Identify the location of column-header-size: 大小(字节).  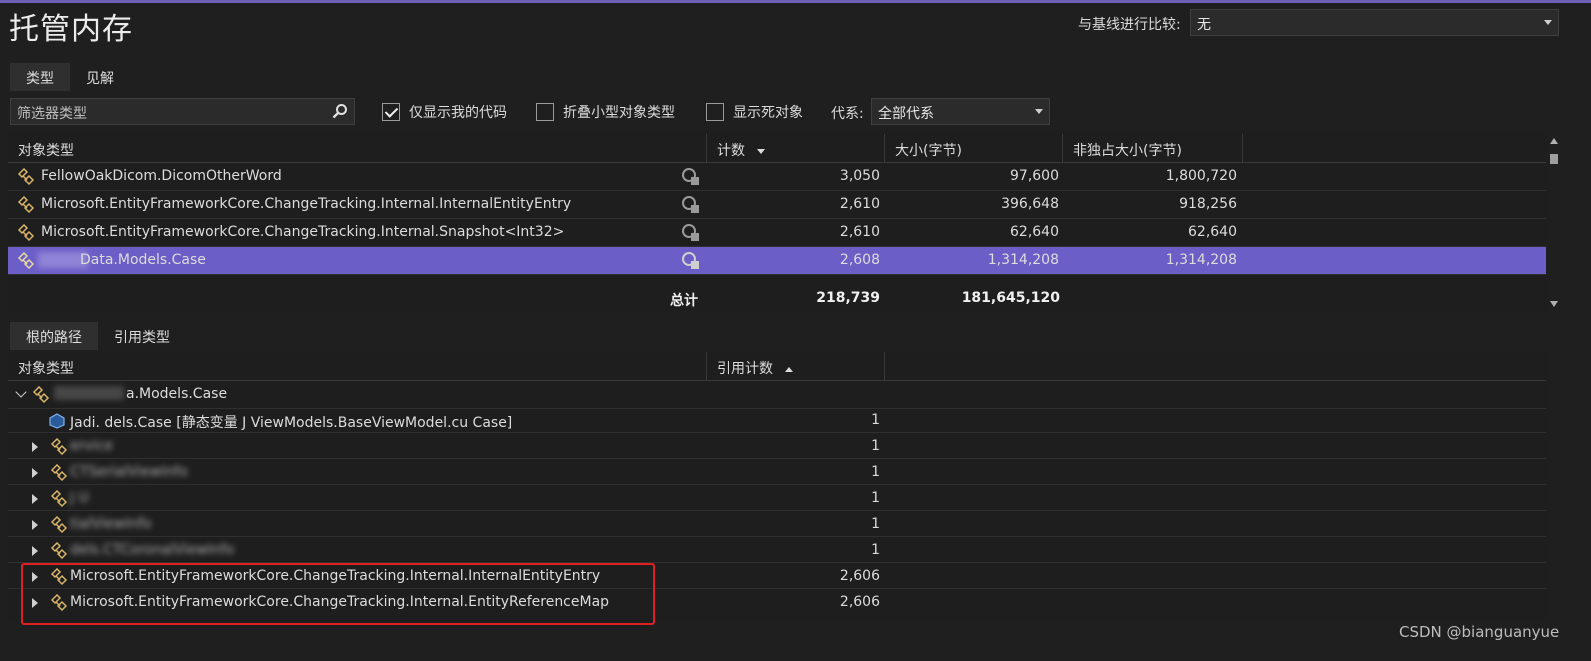
(974, 148).